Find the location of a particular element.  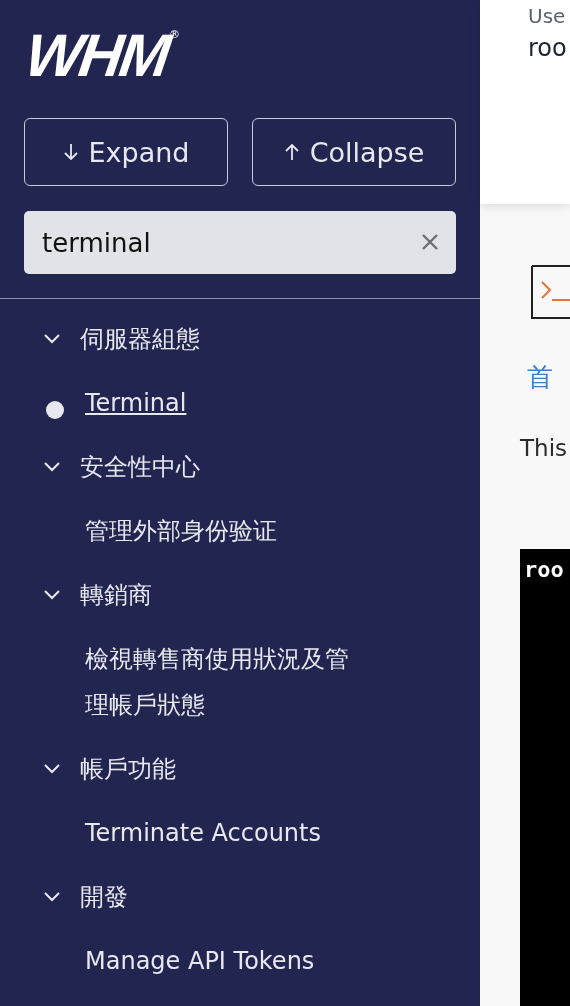

breadcrumb-link: 首 is located at coordinates (548, 377).